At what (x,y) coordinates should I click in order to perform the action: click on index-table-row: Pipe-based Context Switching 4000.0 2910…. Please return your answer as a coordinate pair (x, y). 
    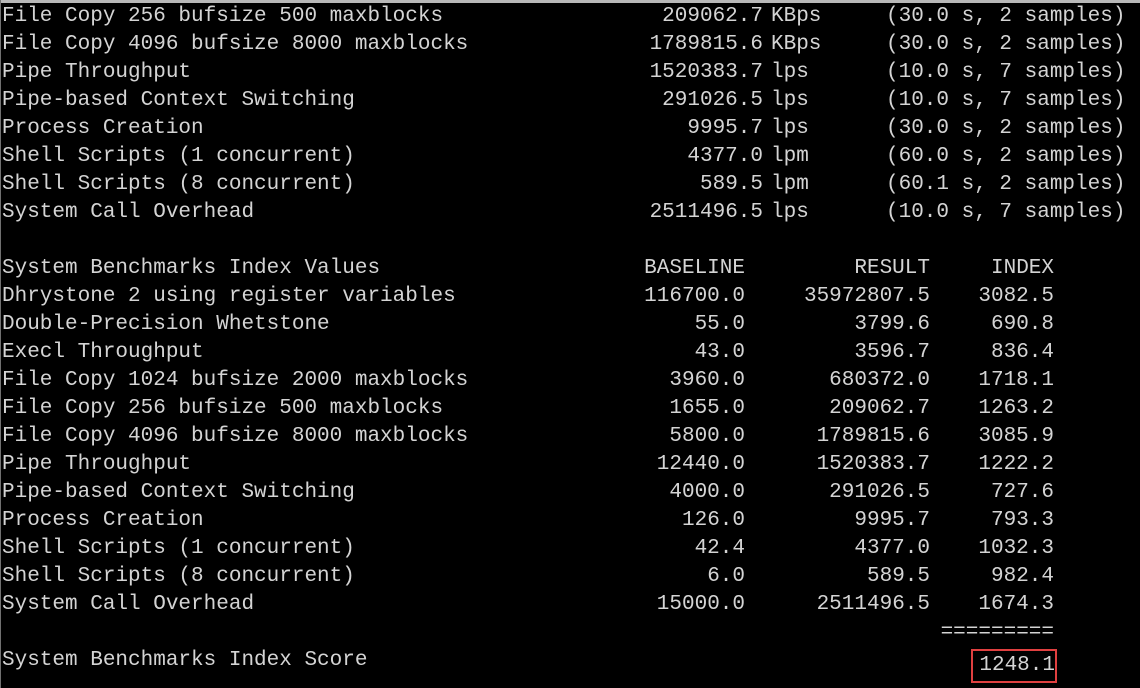
    Looking at the image, I should click on (570, 493).